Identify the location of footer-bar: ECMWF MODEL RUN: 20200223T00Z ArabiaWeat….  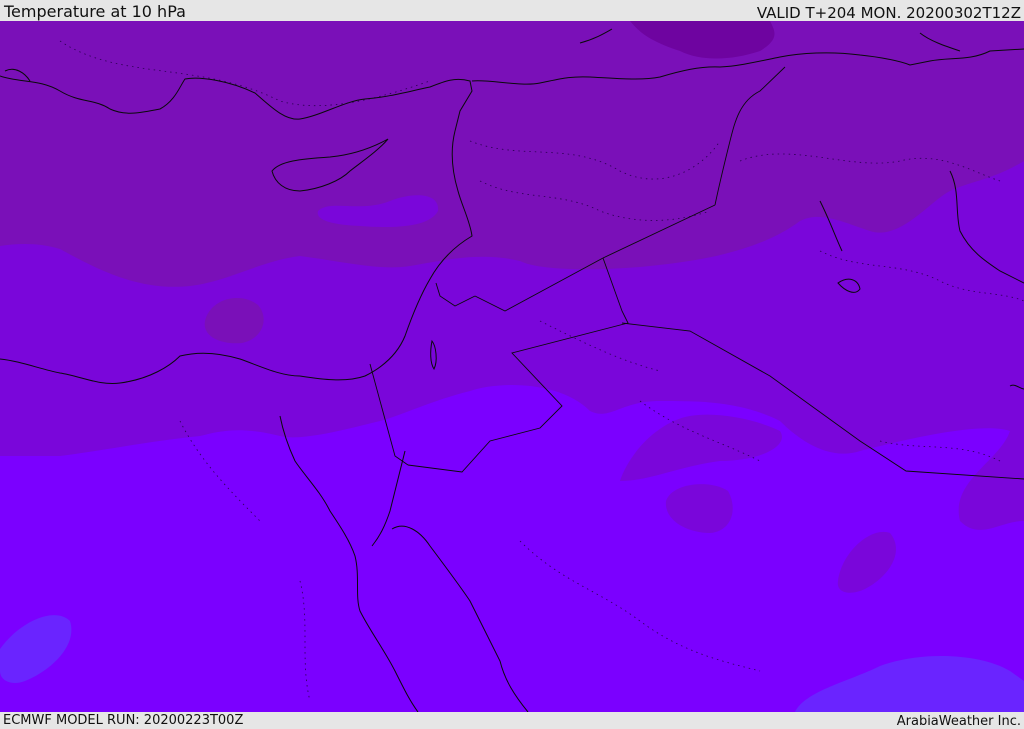
(512, 720).